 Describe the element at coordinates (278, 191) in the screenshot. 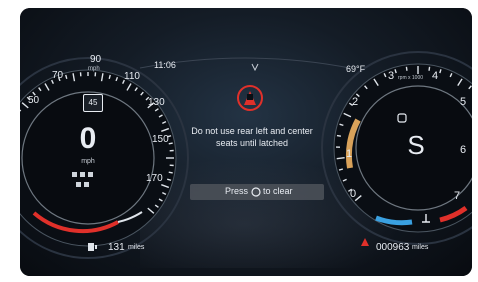

I see `clear-suffix: to clear` at that location.